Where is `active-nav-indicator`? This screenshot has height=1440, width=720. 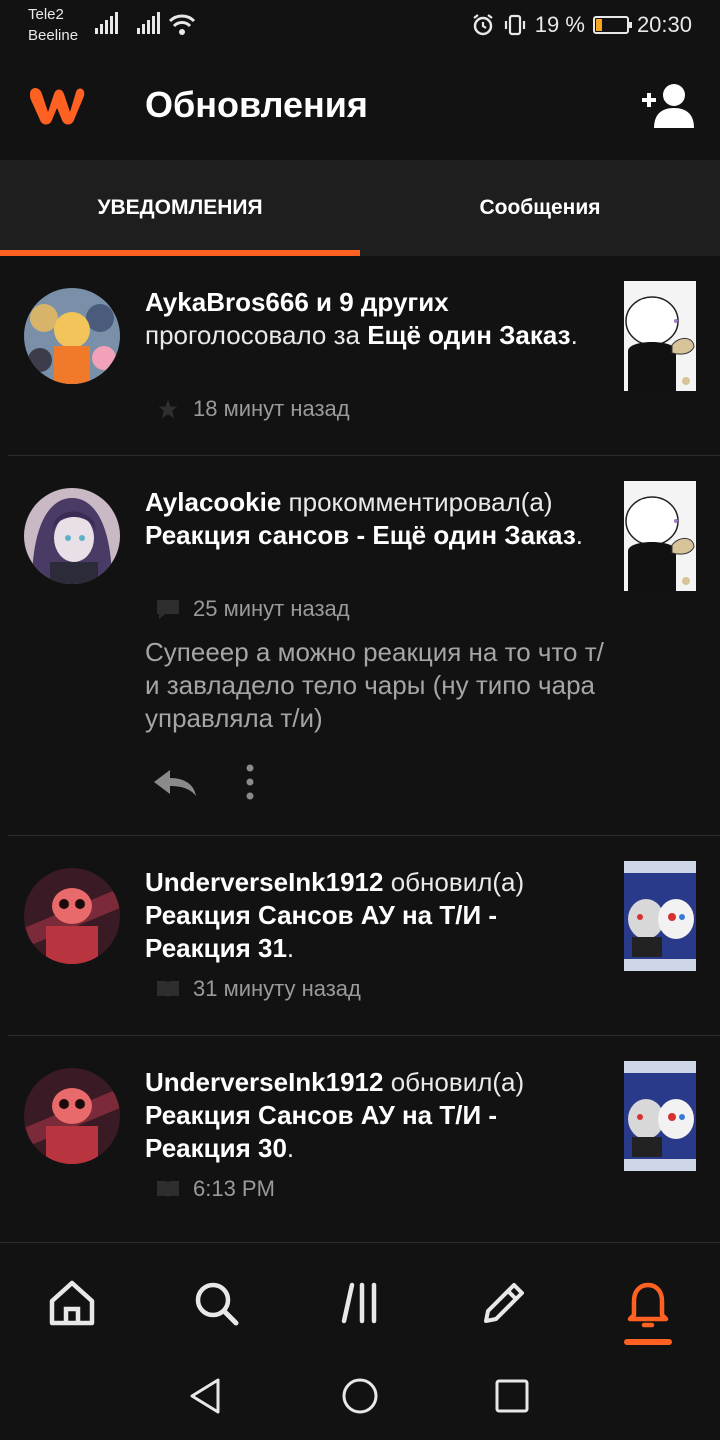
active-nav-indicator is located at coordinates (648, 1342).